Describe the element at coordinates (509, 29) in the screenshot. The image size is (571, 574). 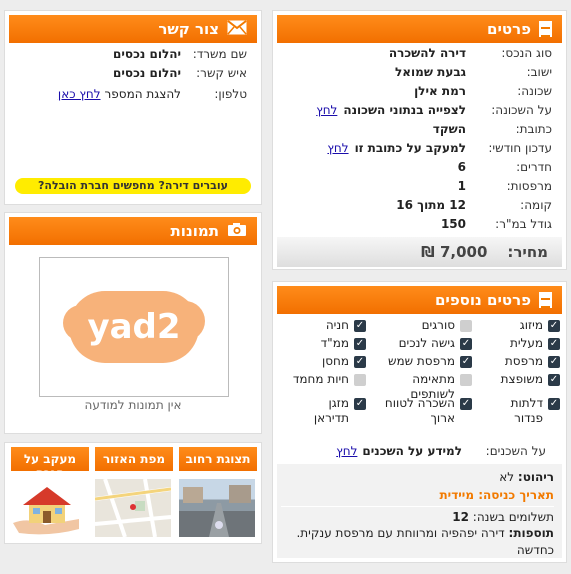
I see `details-title: פרטים` at that location.